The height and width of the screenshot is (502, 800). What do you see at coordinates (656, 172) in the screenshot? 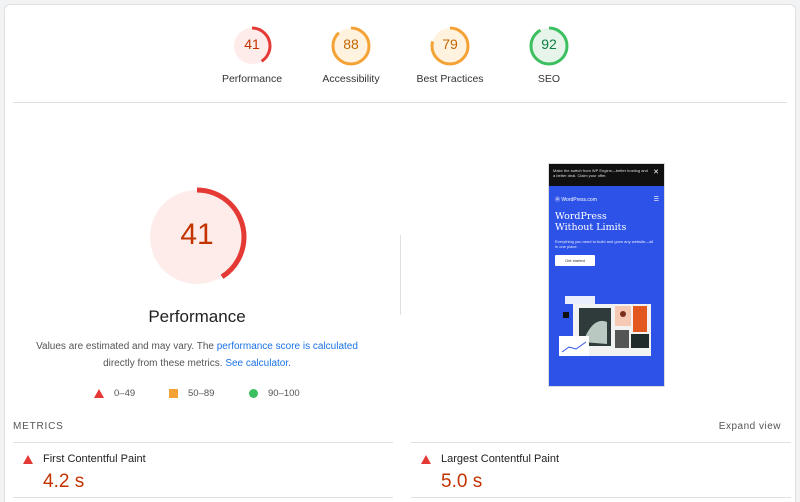
I see `close-icon: ✕` at bounding box center [656, 172].